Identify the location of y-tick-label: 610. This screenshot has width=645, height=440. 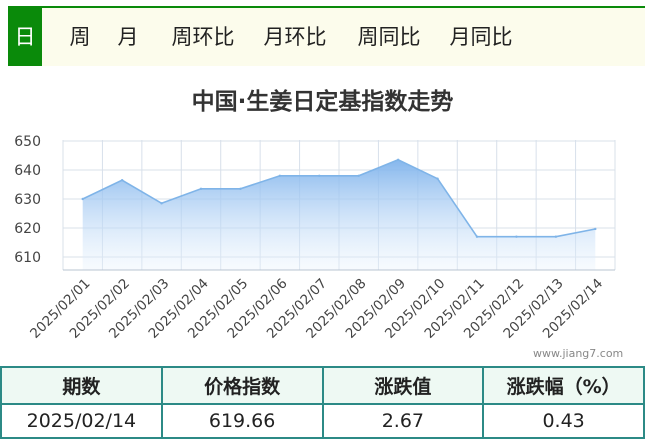
(27, 258).